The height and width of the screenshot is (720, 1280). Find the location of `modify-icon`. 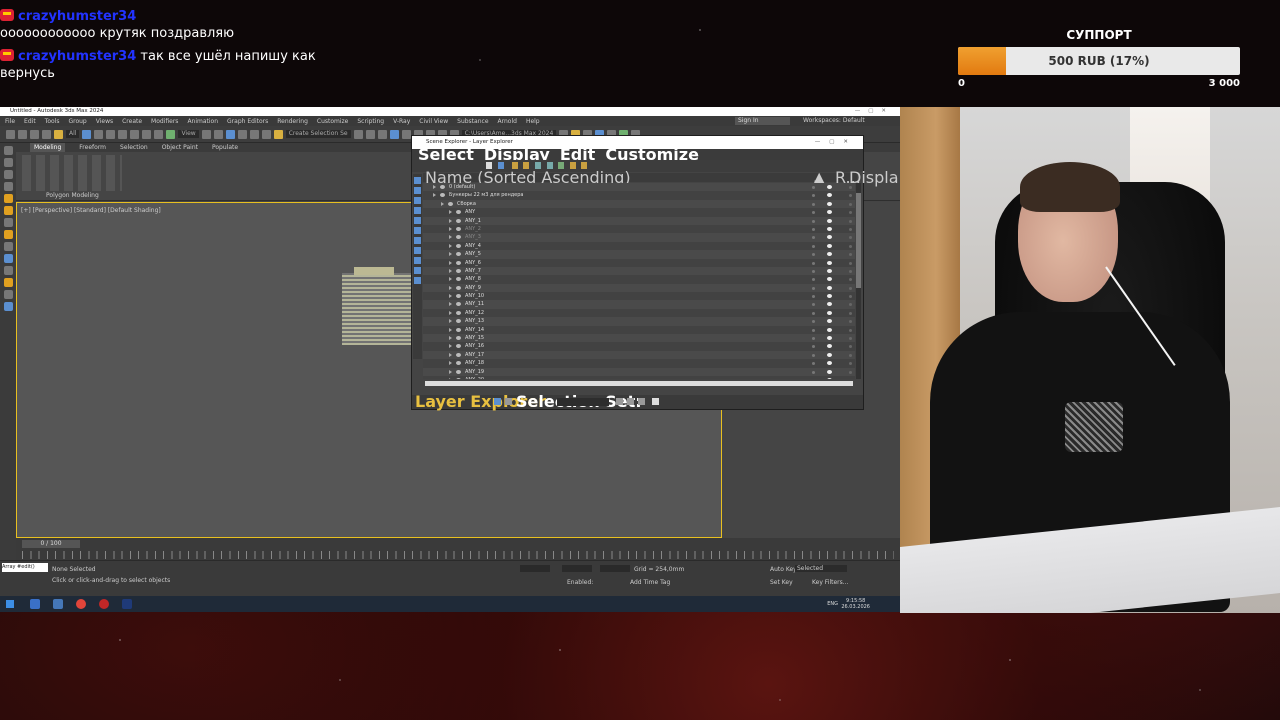

modify-icon is located at coordinates (8, 162).